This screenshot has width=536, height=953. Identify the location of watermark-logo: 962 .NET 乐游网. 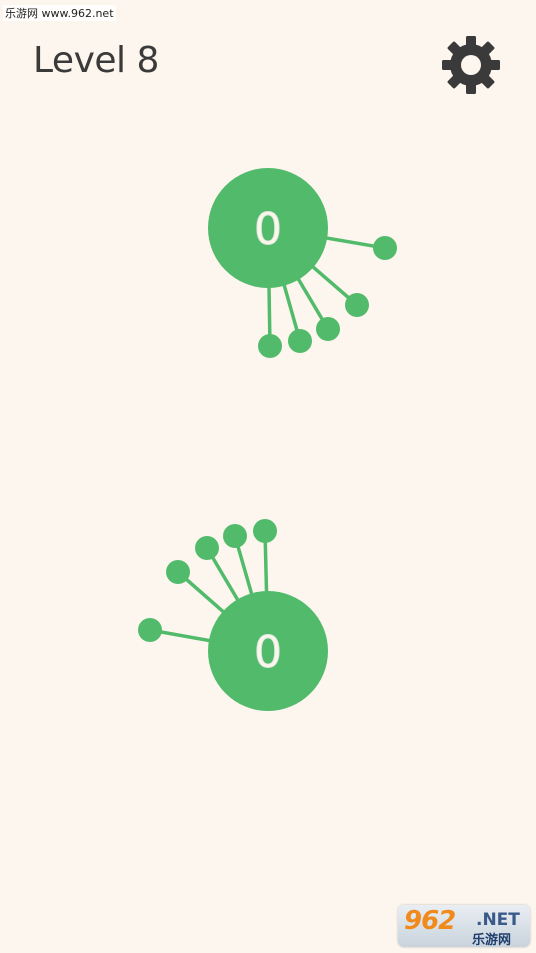
(464, 926).